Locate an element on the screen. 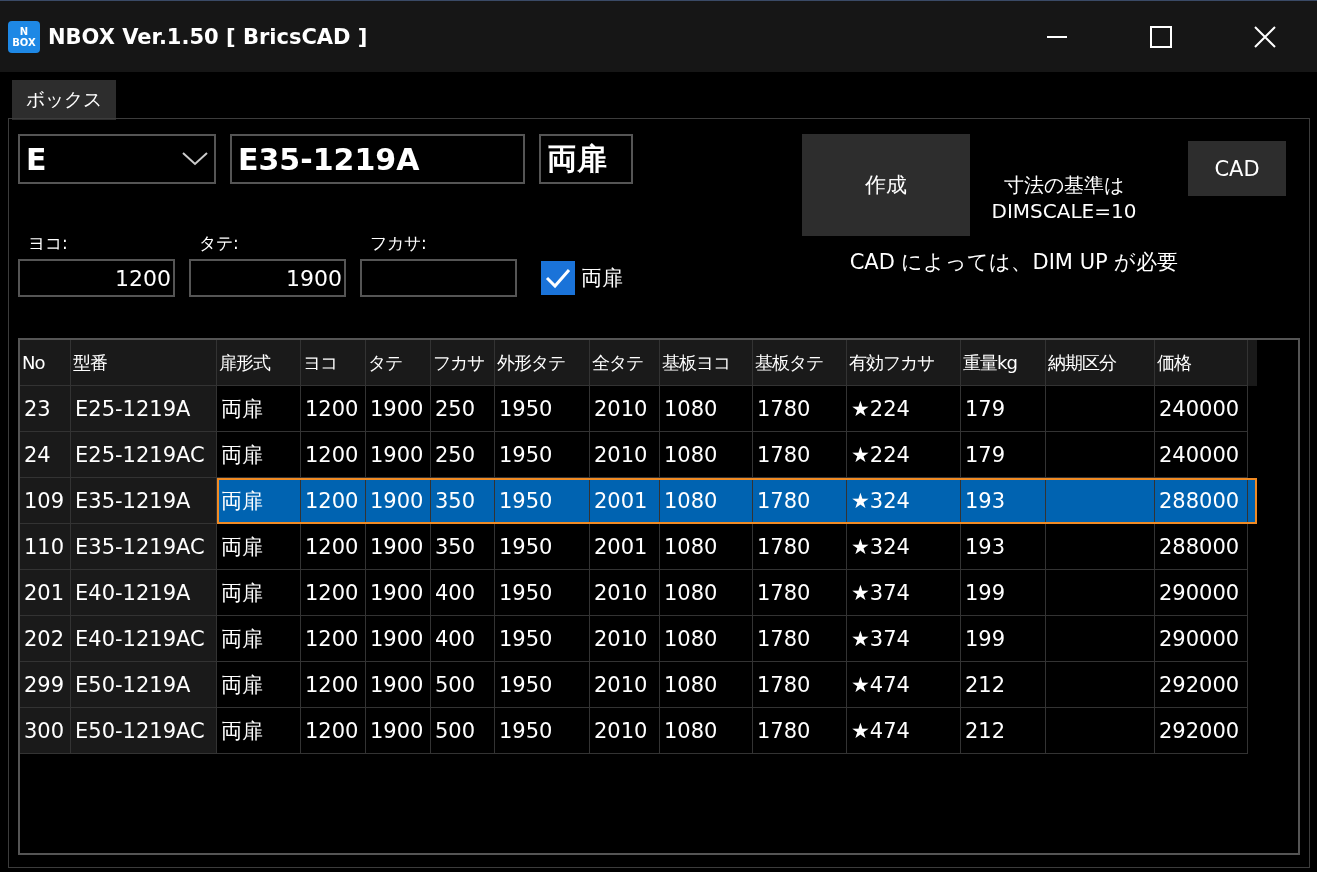 The height and width of the screenshot is (872, 1317). column-header: 基板タテ is located at coordinates (800, 363).